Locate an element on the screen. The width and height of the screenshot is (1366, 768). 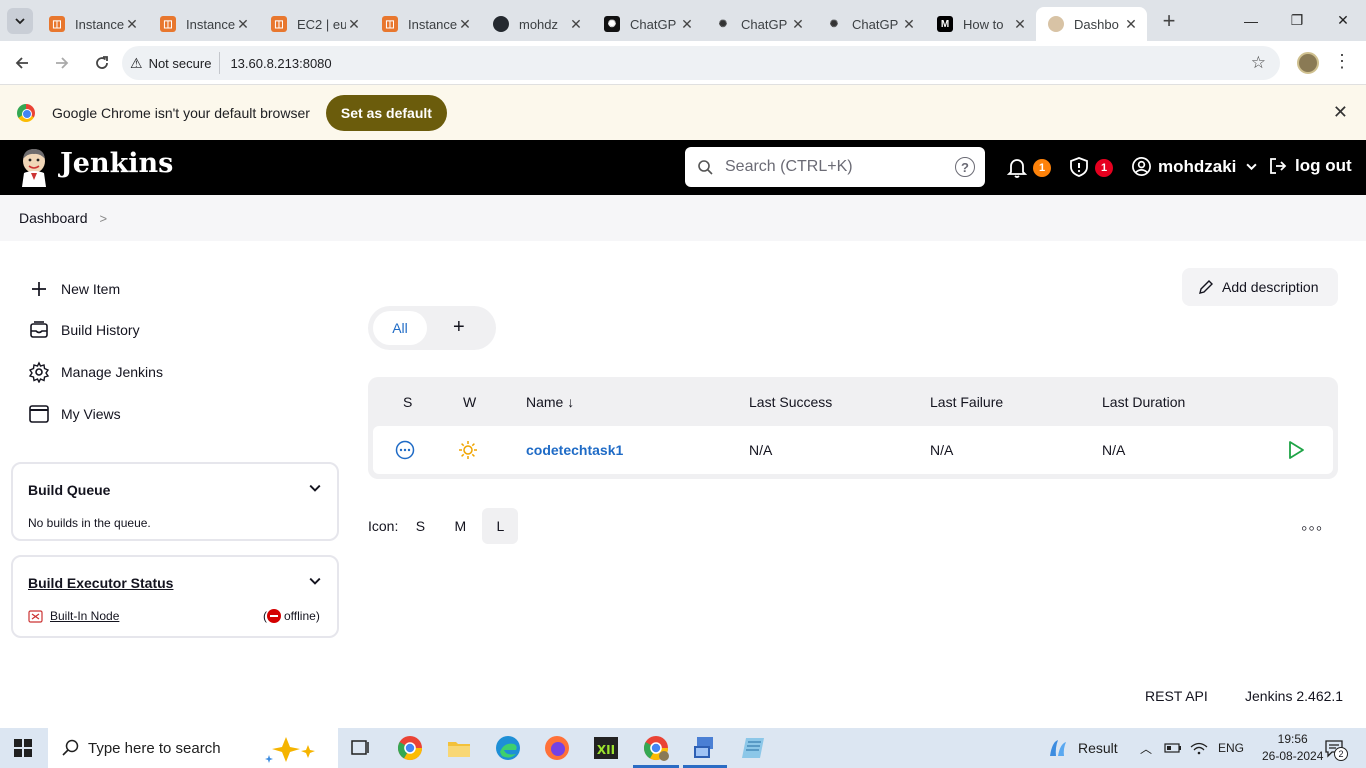
file-explorer-icon is located at coordinates (459, 748).